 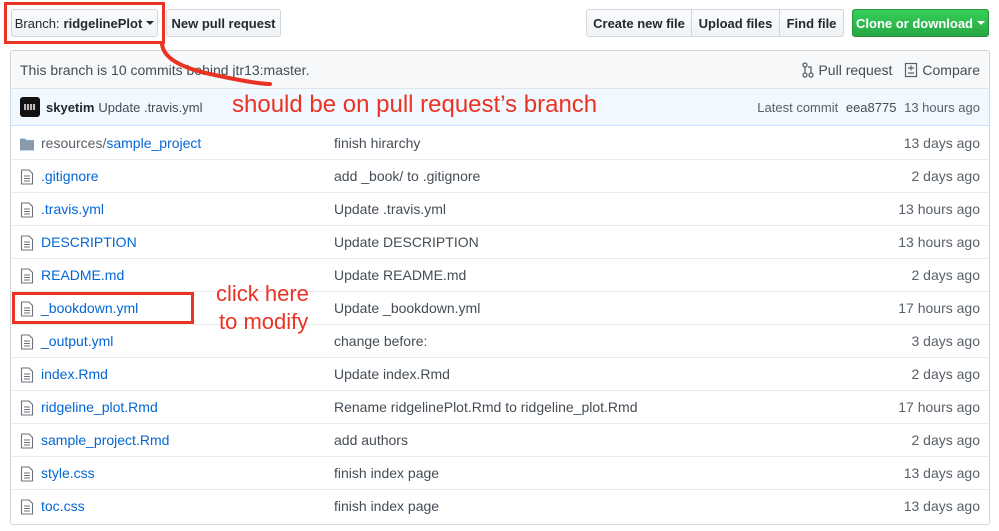 What do you see at coordinates (639, 23) in the screenshot?
I see `create-new-file-button: Create new file` at bounding box center [639, 23].